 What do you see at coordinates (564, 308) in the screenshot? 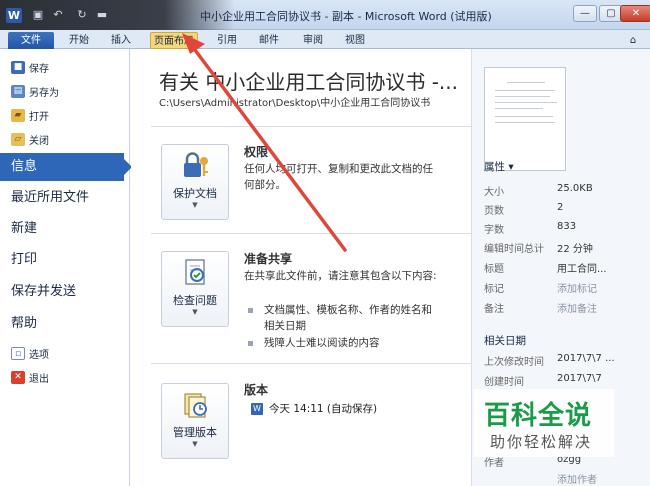
I see `property-comments: 备注 添加备注` at bounding box center [564, 308].